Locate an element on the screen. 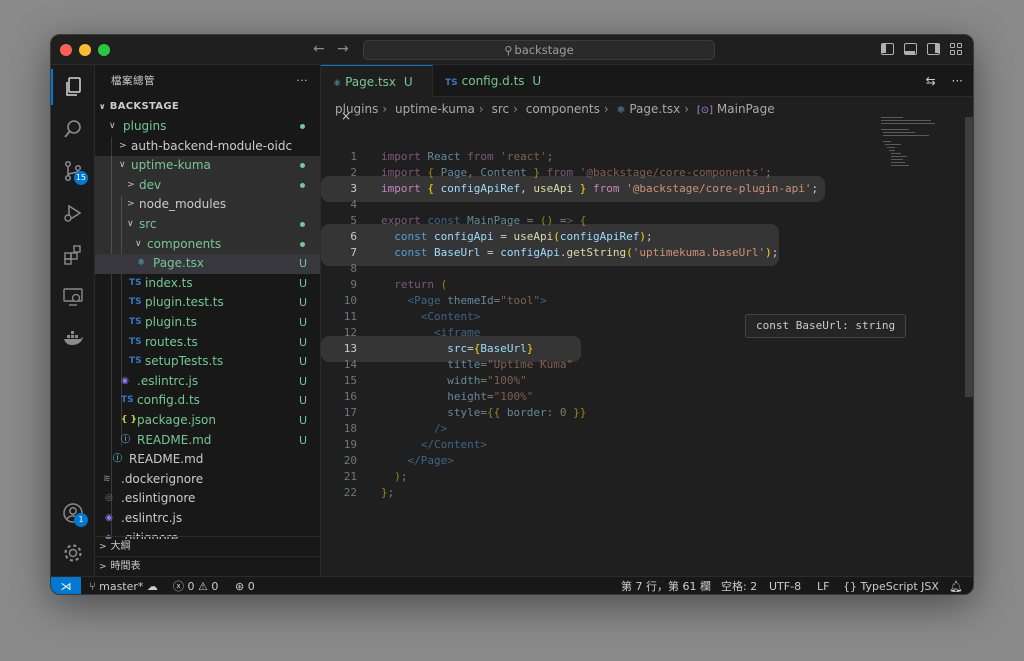 This screenshot has width=1024, height=661. tree-folder-uptime-kuma: ∨ uptime-kuma is located at coordinates (207, 166).